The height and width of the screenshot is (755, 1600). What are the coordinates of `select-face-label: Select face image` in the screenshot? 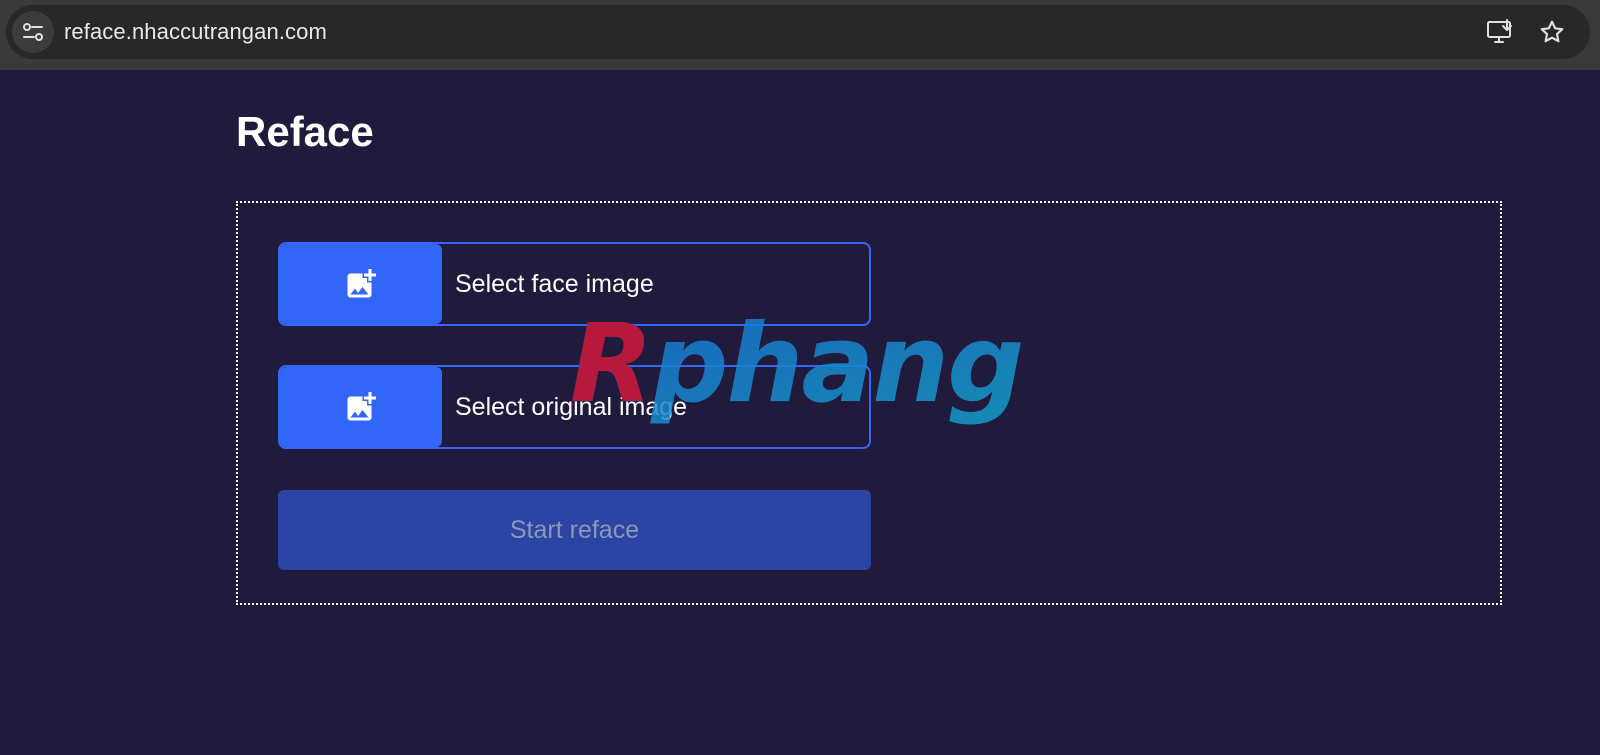 It's located at (554, 283).